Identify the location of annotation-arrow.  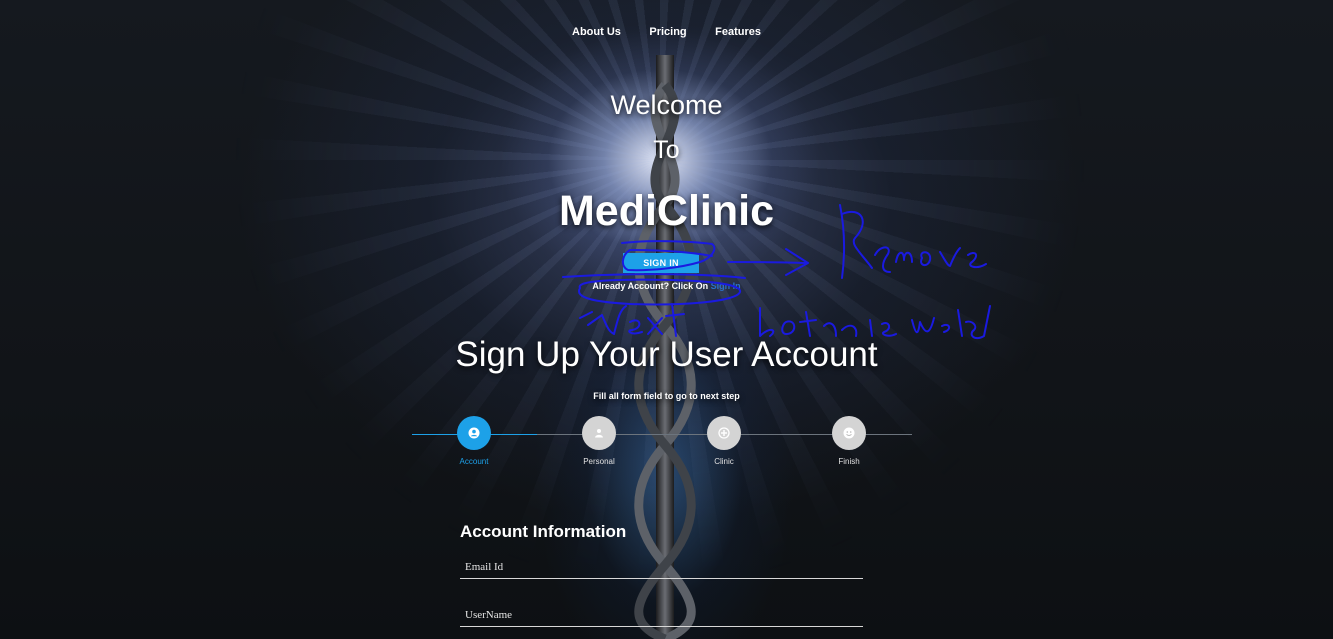
(768, 262).